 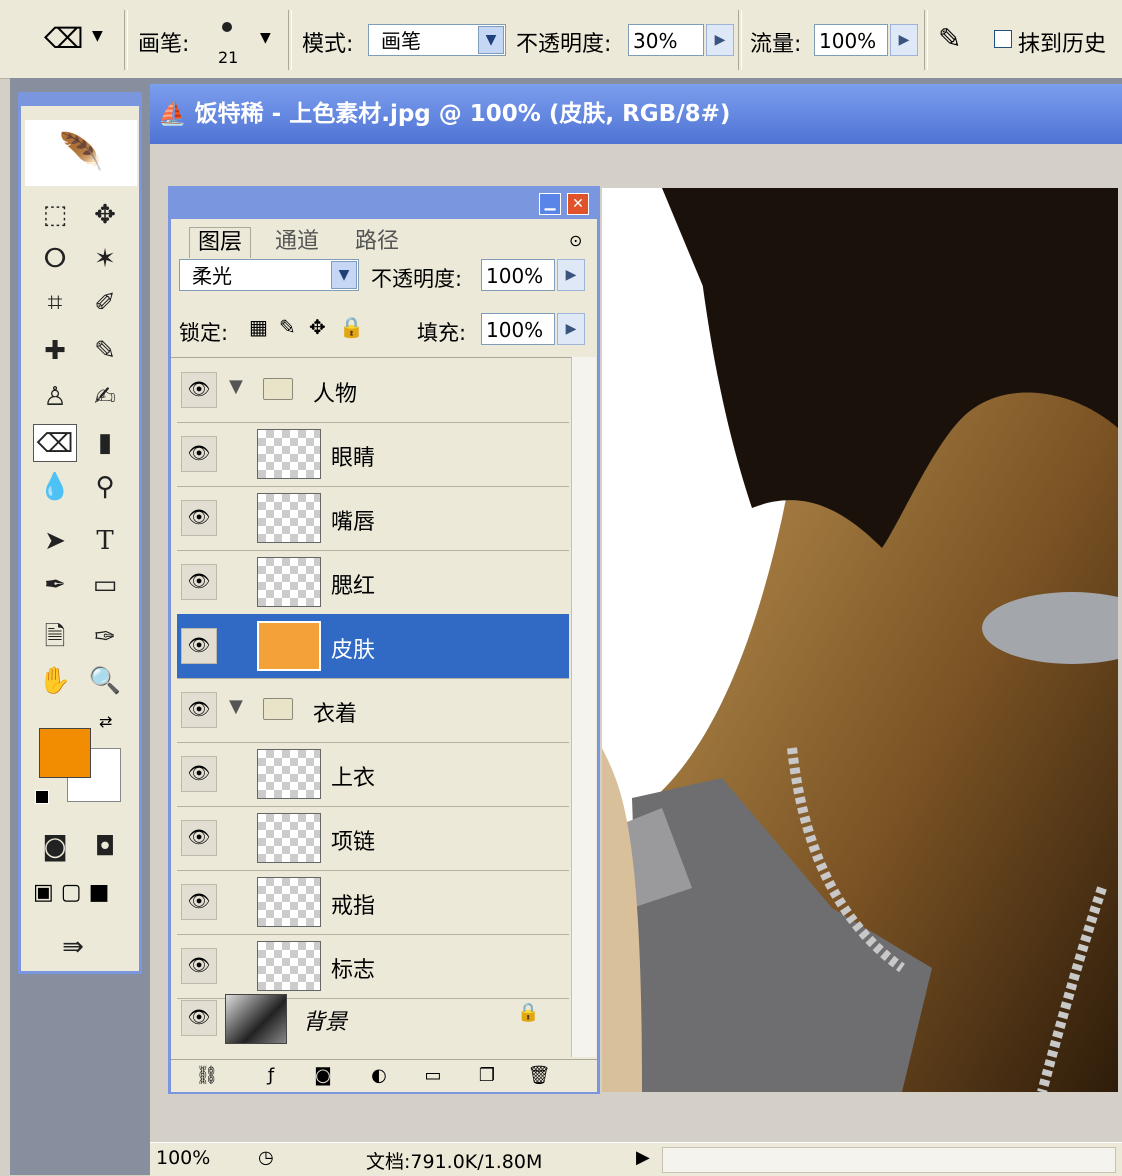 What do you see at coordinates (227, 27) in the screenshot?
I see `brush-preview-icon` at bounding box center [227, 27].